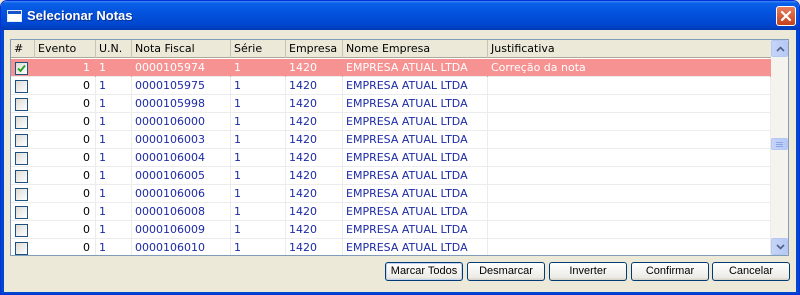  Describe the element at coordinates (314, 49) in the screenshot. I see `col-header-empresa: Empresa` at that location.